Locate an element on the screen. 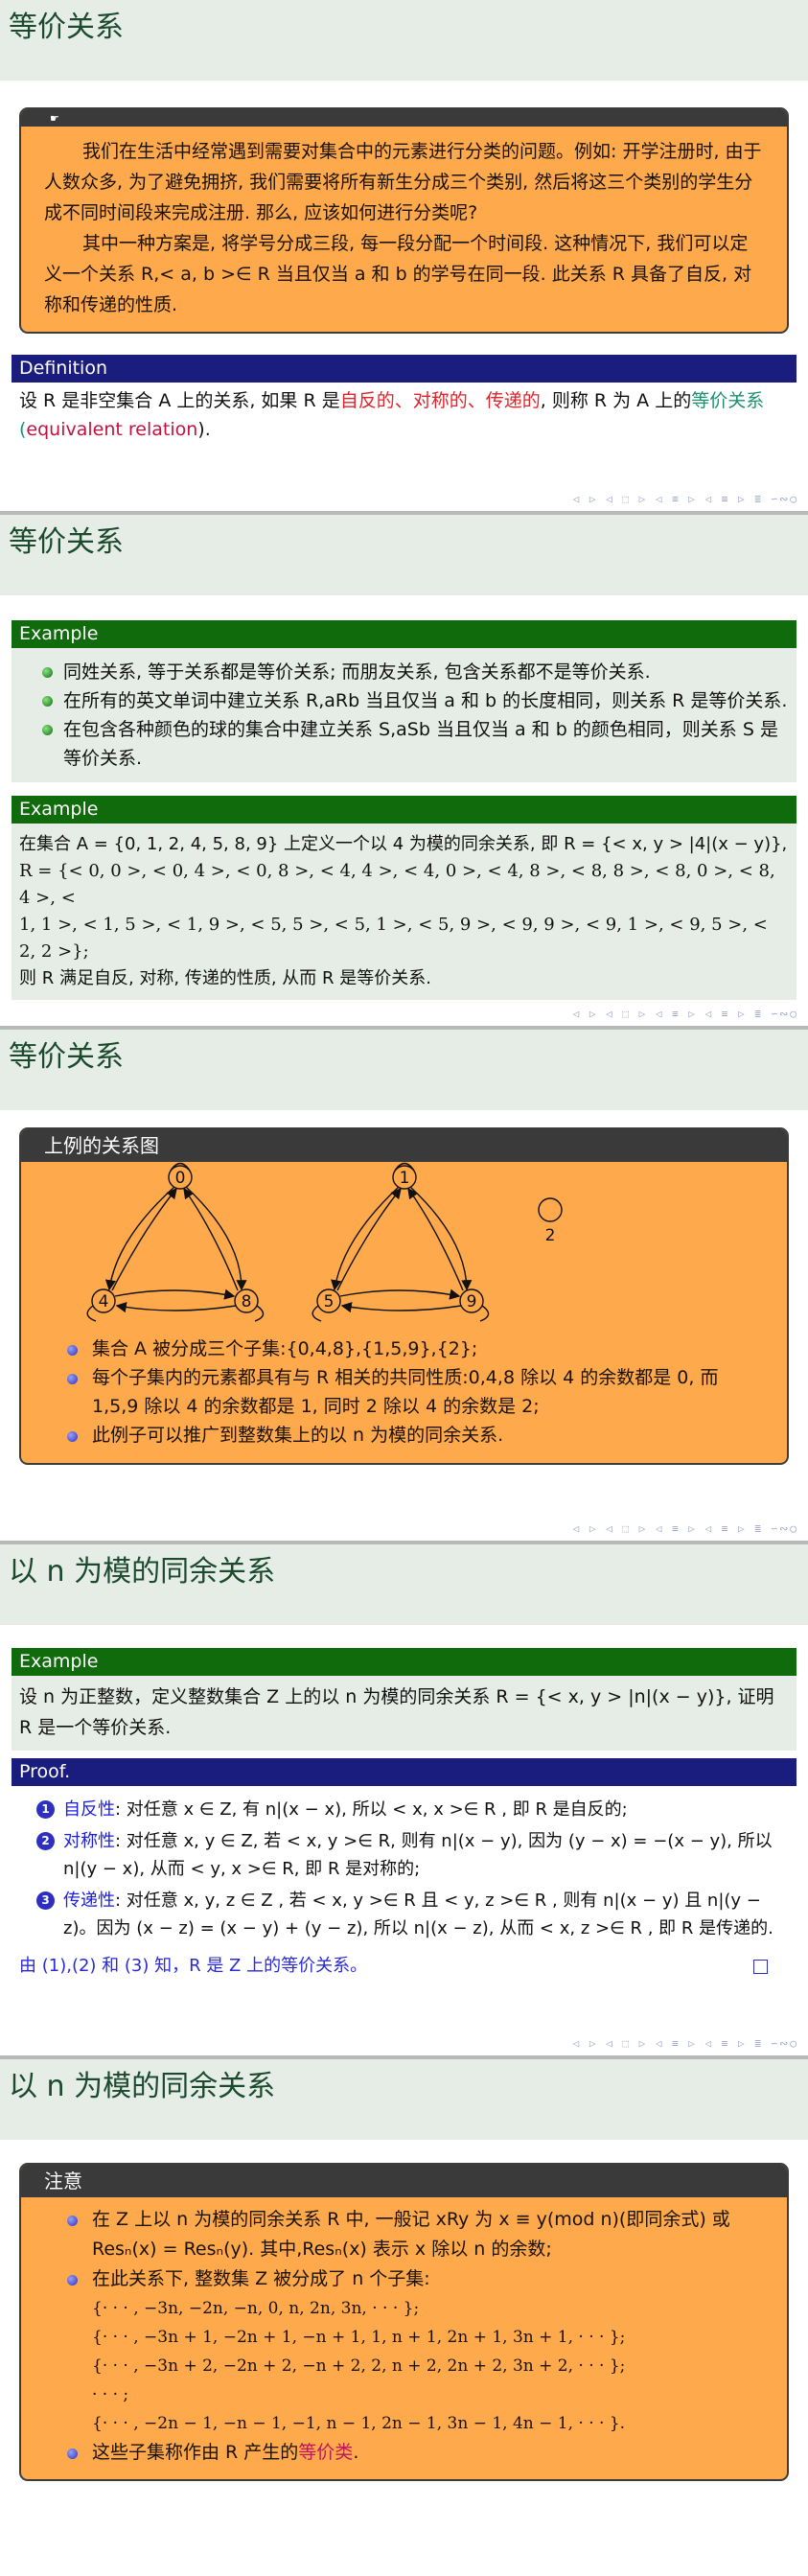  node-label: 1 is located at coordinates (405, 1179).